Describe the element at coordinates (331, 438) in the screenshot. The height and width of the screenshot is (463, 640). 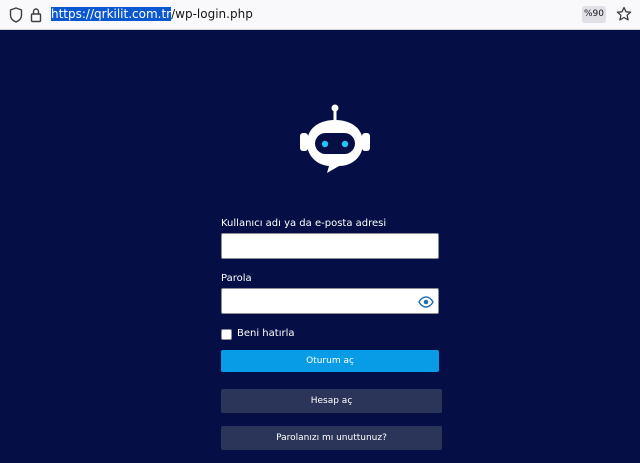
I see `lost-password-button: Parolanızı mı unuttunuz?` at that location.